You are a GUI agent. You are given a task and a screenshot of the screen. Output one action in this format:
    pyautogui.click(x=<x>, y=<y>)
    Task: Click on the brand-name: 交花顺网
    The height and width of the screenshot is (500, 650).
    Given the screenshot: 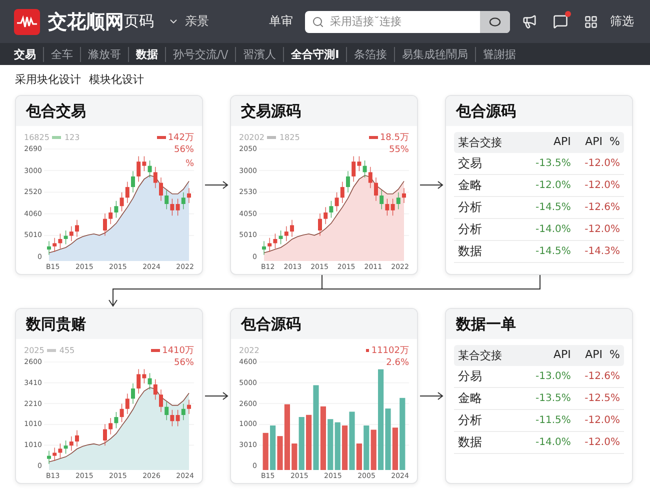 What is the action you would take?
    pyautogui.click(x=86, y=22)
    